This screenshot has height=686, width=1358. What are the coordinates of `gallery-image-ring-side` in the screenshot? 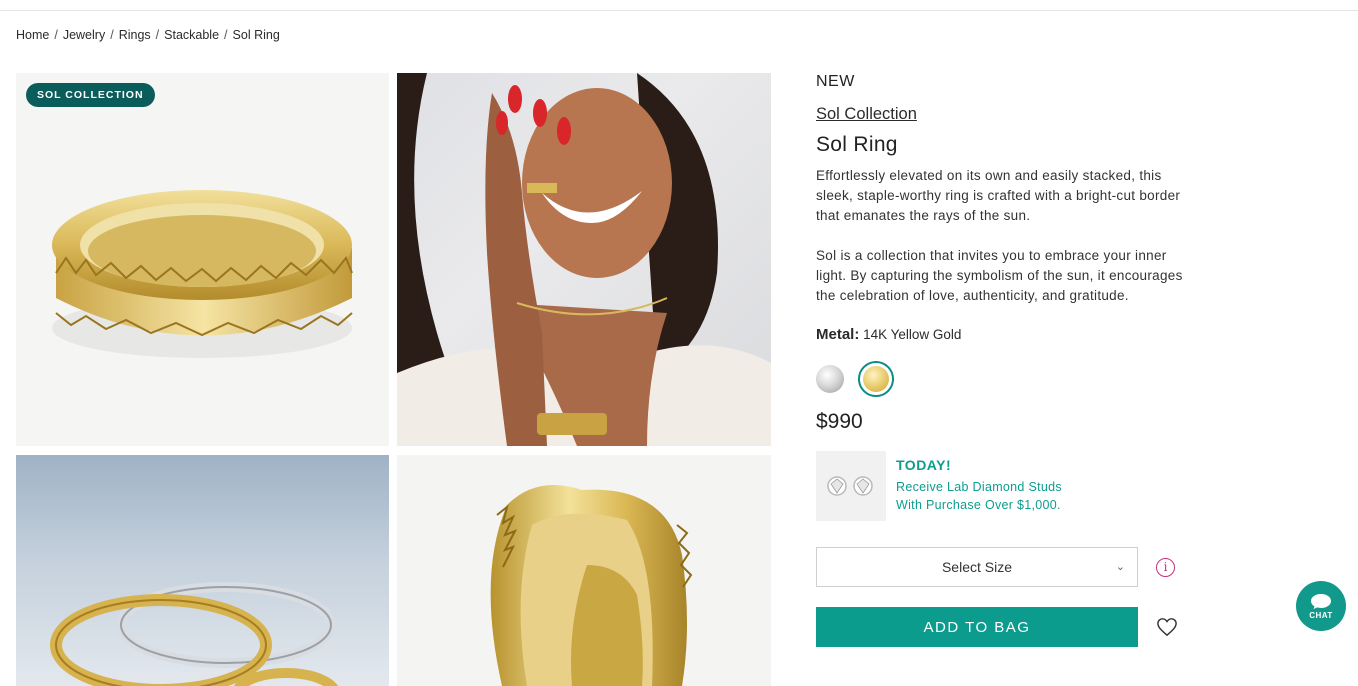 It's located at (584, 570).